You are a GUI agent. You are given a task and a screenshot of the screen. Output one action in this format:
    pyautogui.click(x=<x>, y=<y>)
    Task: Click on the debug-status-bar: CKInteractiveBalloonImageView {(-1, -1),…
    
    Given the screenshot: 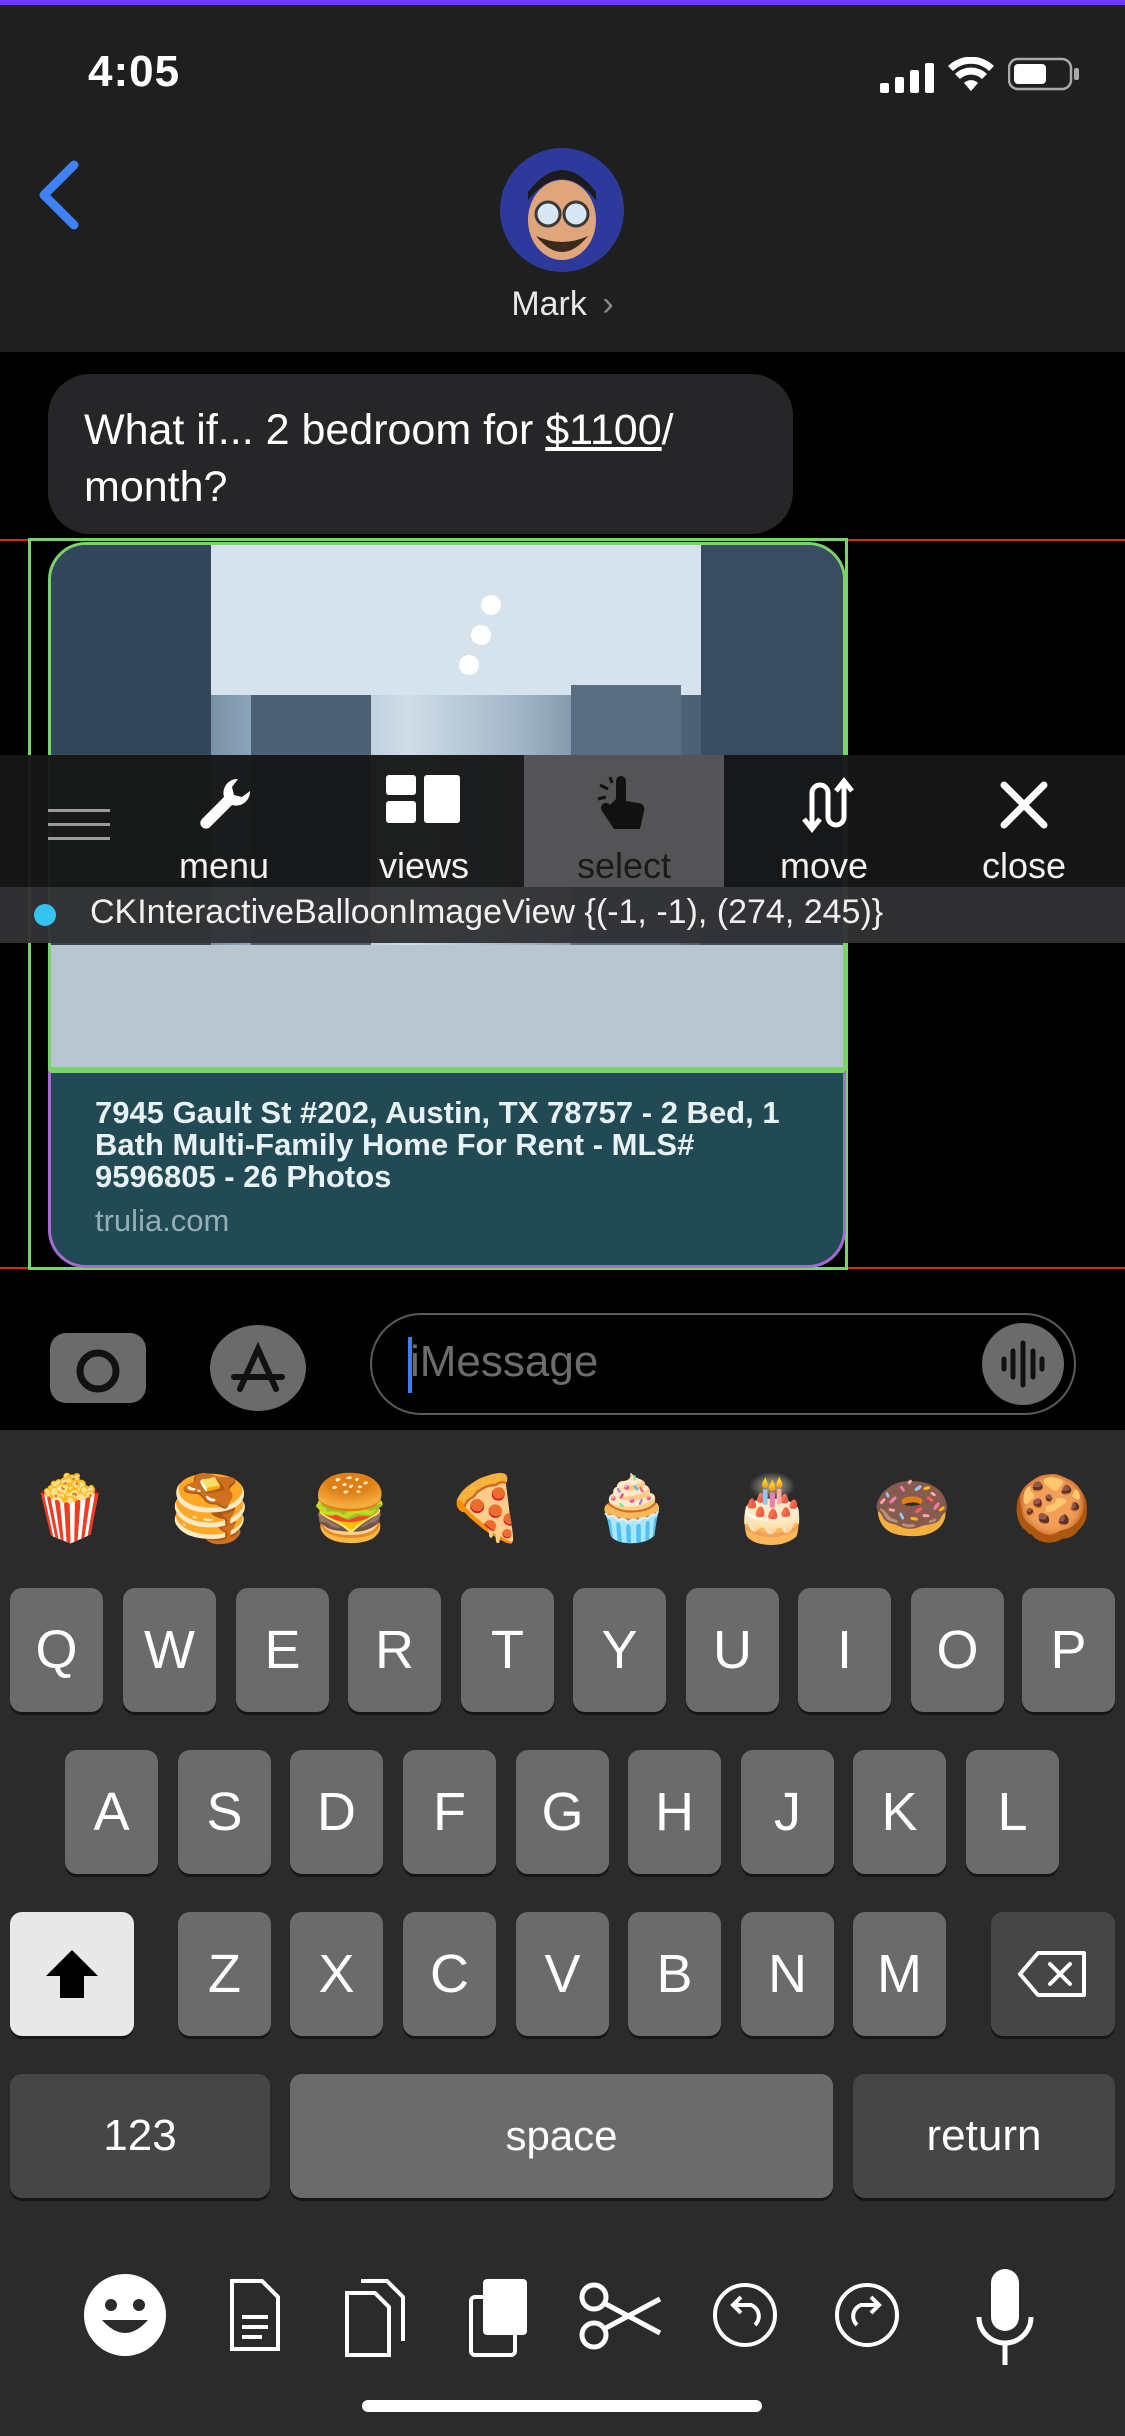 What is the action you would take?
    pyautogui.click(x=562, y=915)
    